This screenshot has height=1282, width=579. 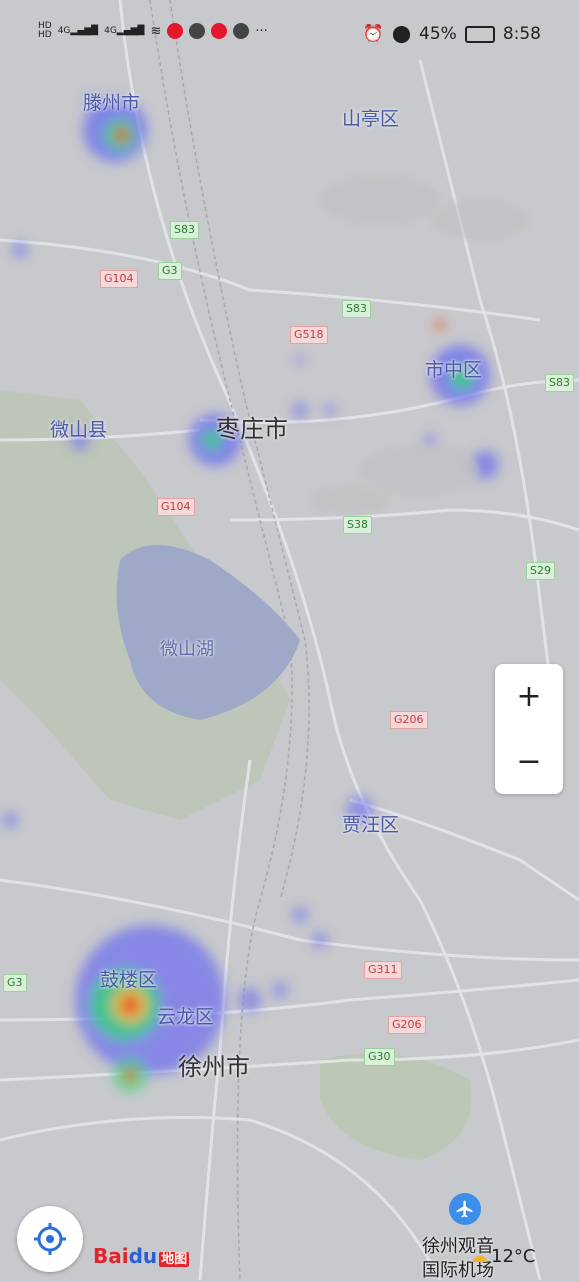 I want to click on weather-widget: ☁ 12°C, so click(x=502, y=1256).